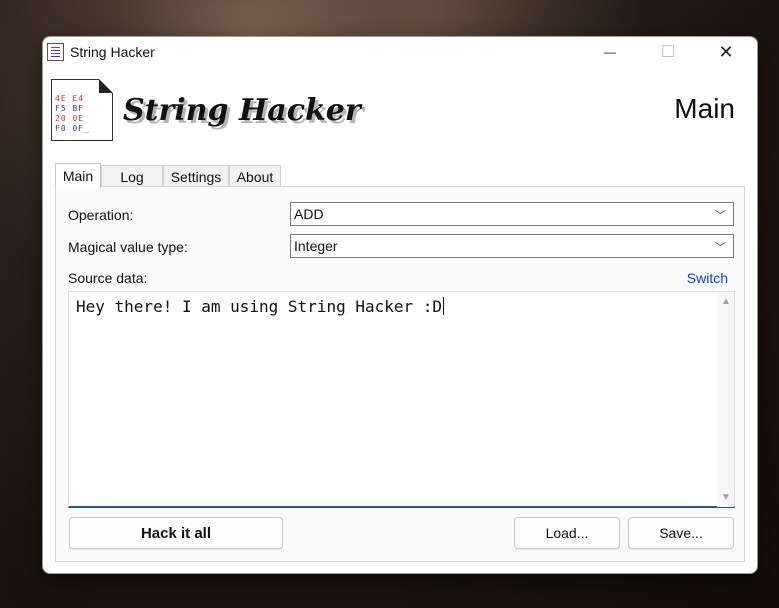 Image resolution: width=779 pixels, height=608 pixels. Describe the element at coordinates (70, 118) in the screenshot. I see `logo-hex-line: 20 0E` at that location.